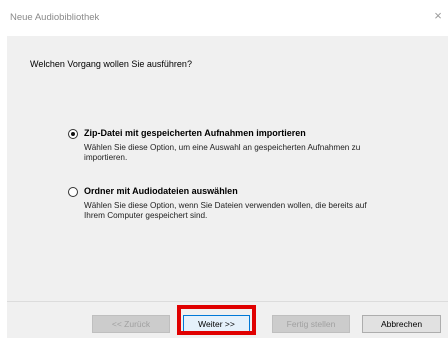 The image size is (448, 338). I want to click on cancel-button: Abbrechen, so click(401, 324).